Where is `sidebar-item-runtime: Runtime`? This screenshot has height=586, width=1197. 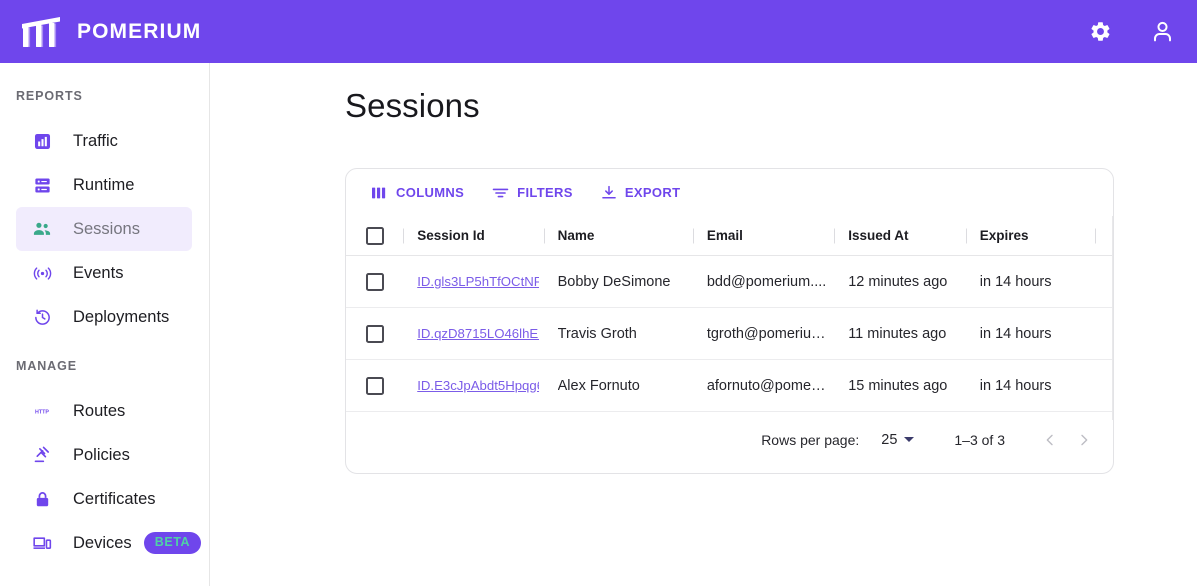 sidebar-item-runtime: Runtime is located at coordinates (104, 185).